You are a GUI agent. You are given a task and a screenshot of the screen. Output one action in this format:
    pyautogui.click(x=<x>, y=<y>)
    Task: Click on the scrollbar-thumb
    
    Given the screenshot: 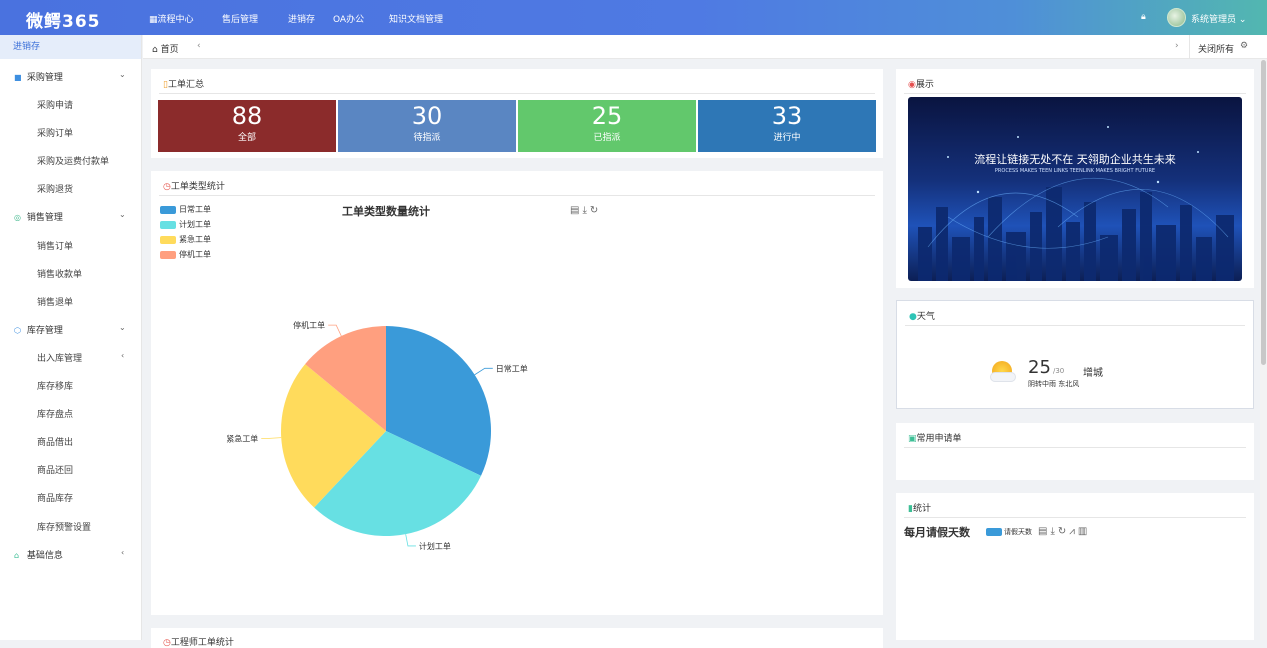 What is the action you would take?
    pyautogui.click(x=1263, y=212)
    